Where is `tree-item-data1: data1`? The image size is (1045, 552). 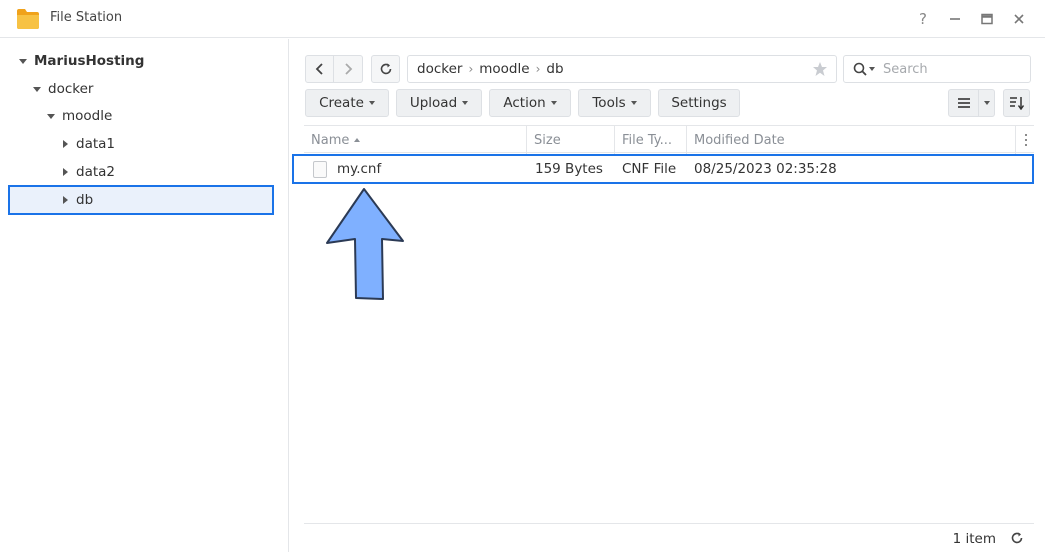 tree-item-data1: data1 is located at coordinates (87, 144).